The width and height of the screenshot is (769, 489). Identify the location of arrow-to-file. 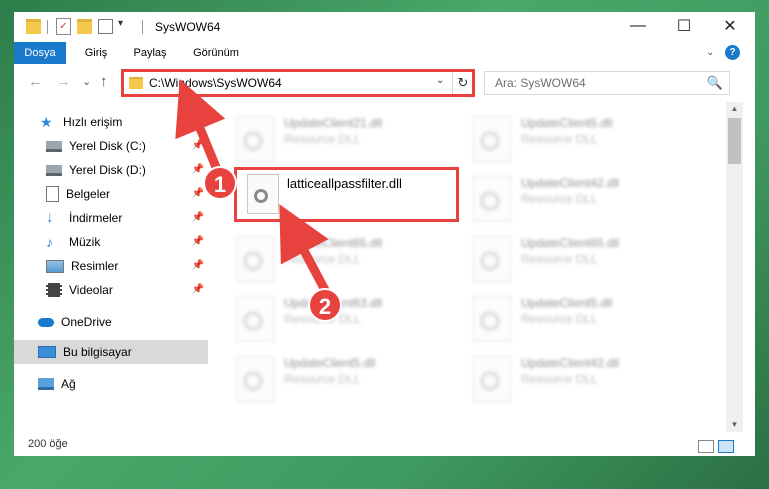
(304, 249).